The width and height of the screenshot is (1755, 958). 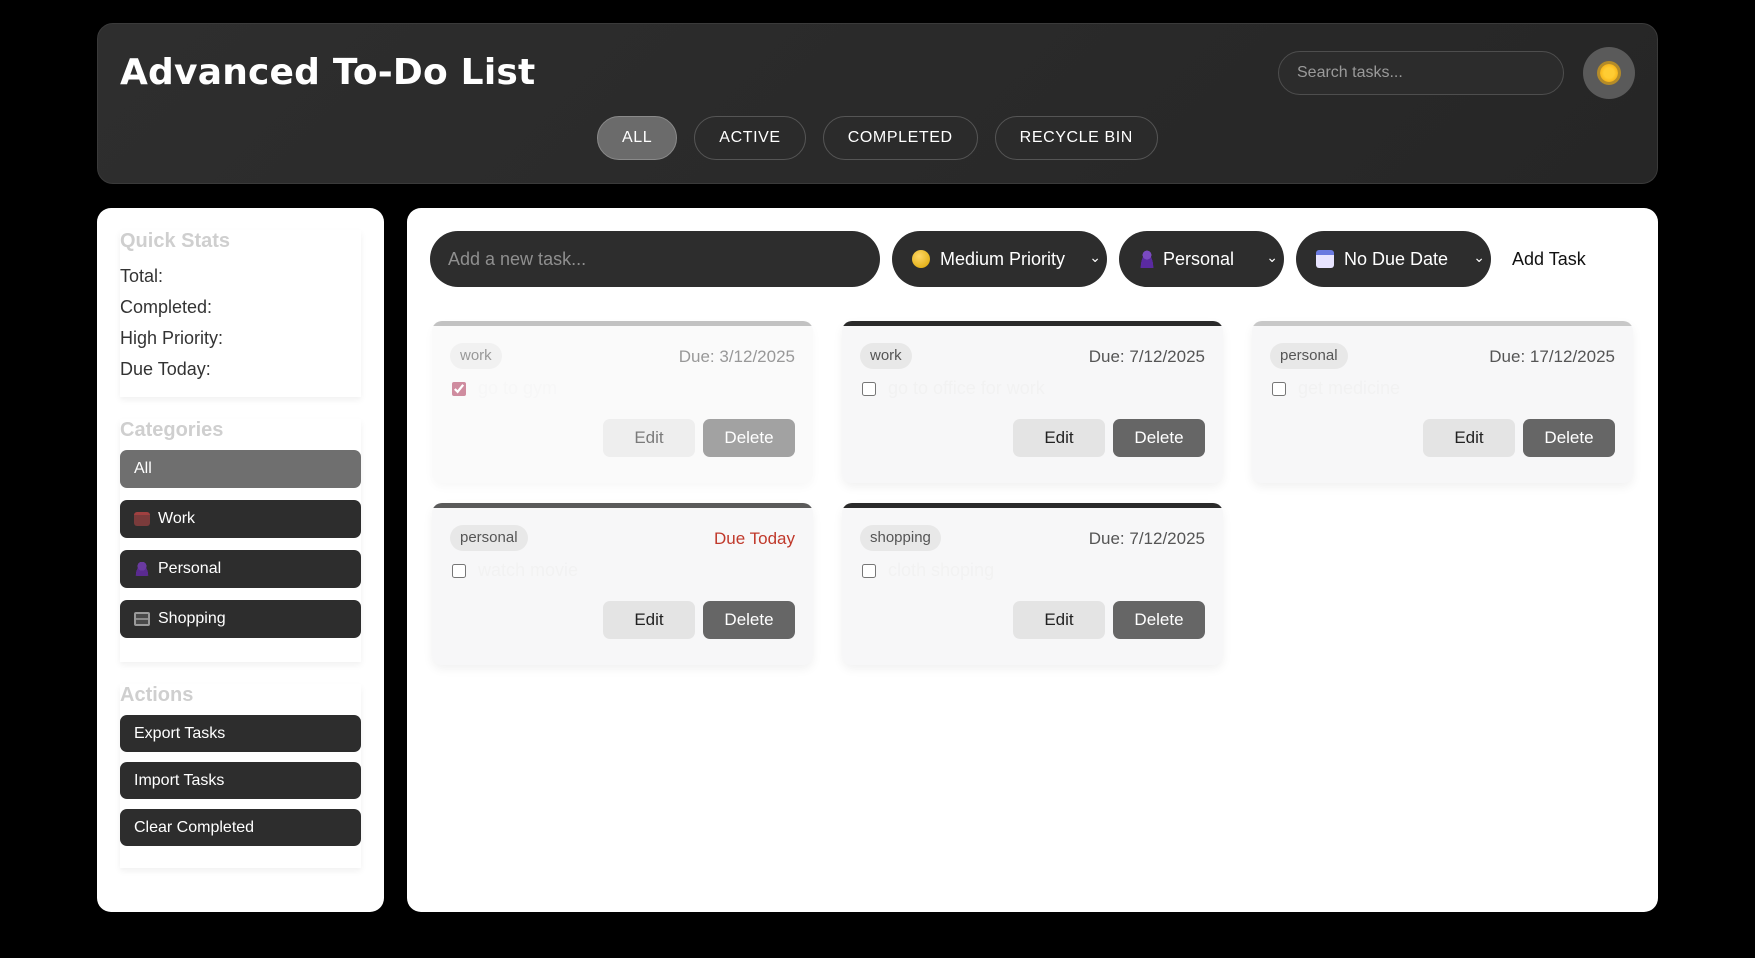 I want to click on category-label: Work, so click(x=177, y=518).